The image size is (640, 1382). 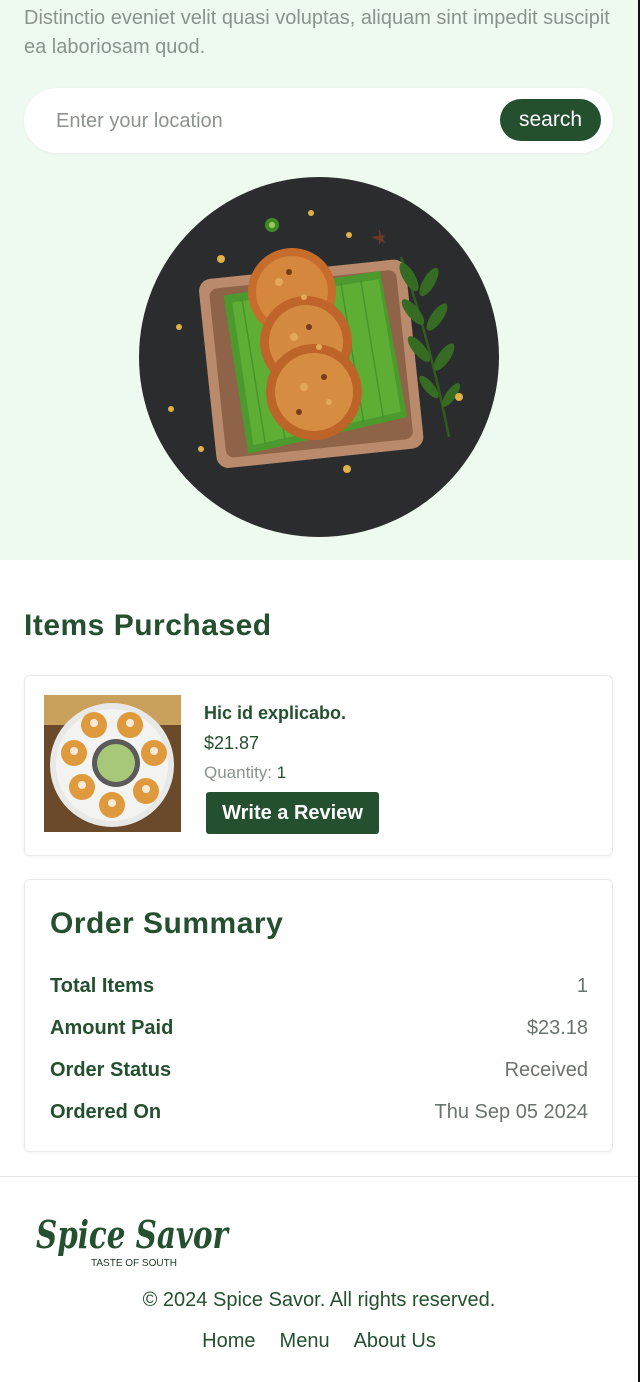 I want to click on footer-link-home: Home, so click(x=228, y=1341).